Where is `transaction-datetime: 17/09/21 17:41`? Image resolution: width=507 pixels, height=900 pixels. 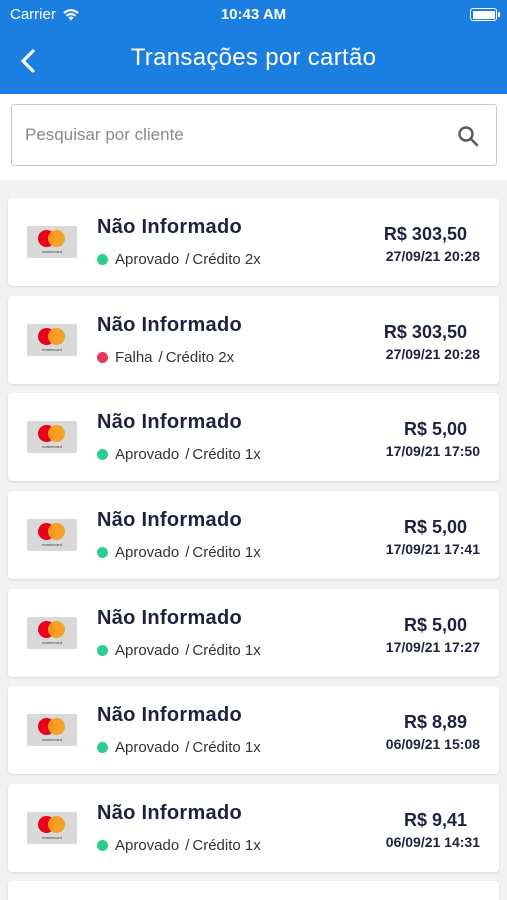
transaction-datetime: 17/09/21 17:41 is located at coordinates (432, 549).